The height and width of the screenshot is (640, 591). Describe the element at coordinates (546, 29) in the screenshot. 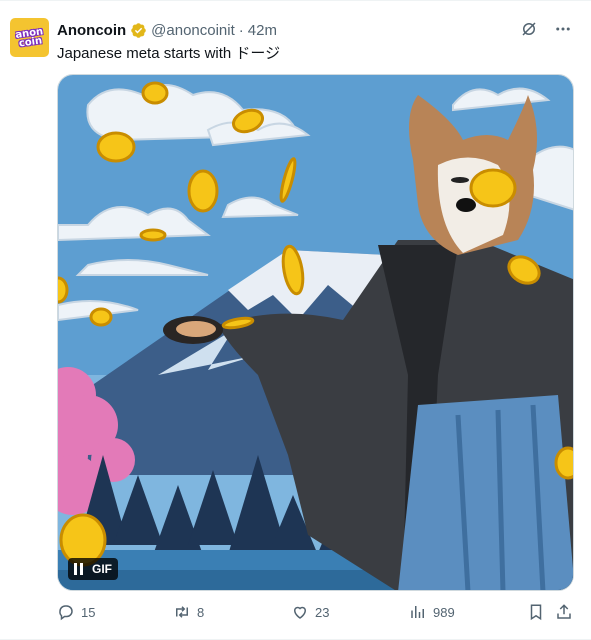

I see `header-actions` at that location.